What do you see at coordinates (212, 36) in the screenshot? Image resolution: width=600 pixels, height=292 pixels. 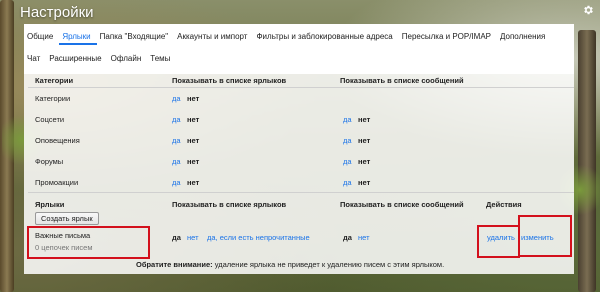 I see `tab-accounts: Аккаунты и импорт` at bounding box center [212, 36].